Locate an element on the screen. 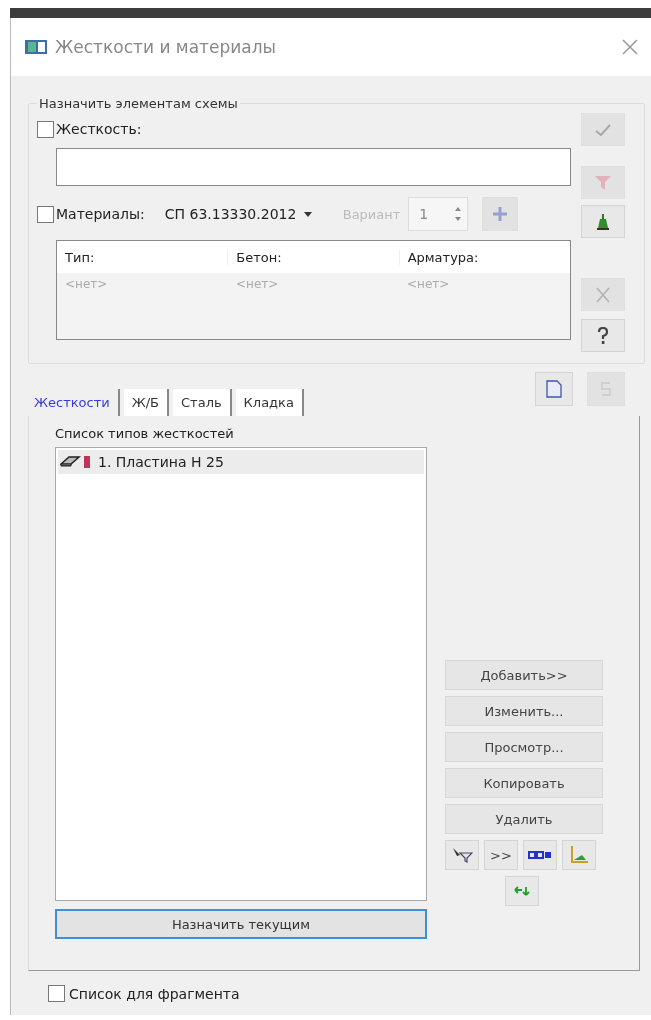 This screenshot has width=651, height=1020. list-item: 1. Пластина H 25 is located at coordinates (241, 462).